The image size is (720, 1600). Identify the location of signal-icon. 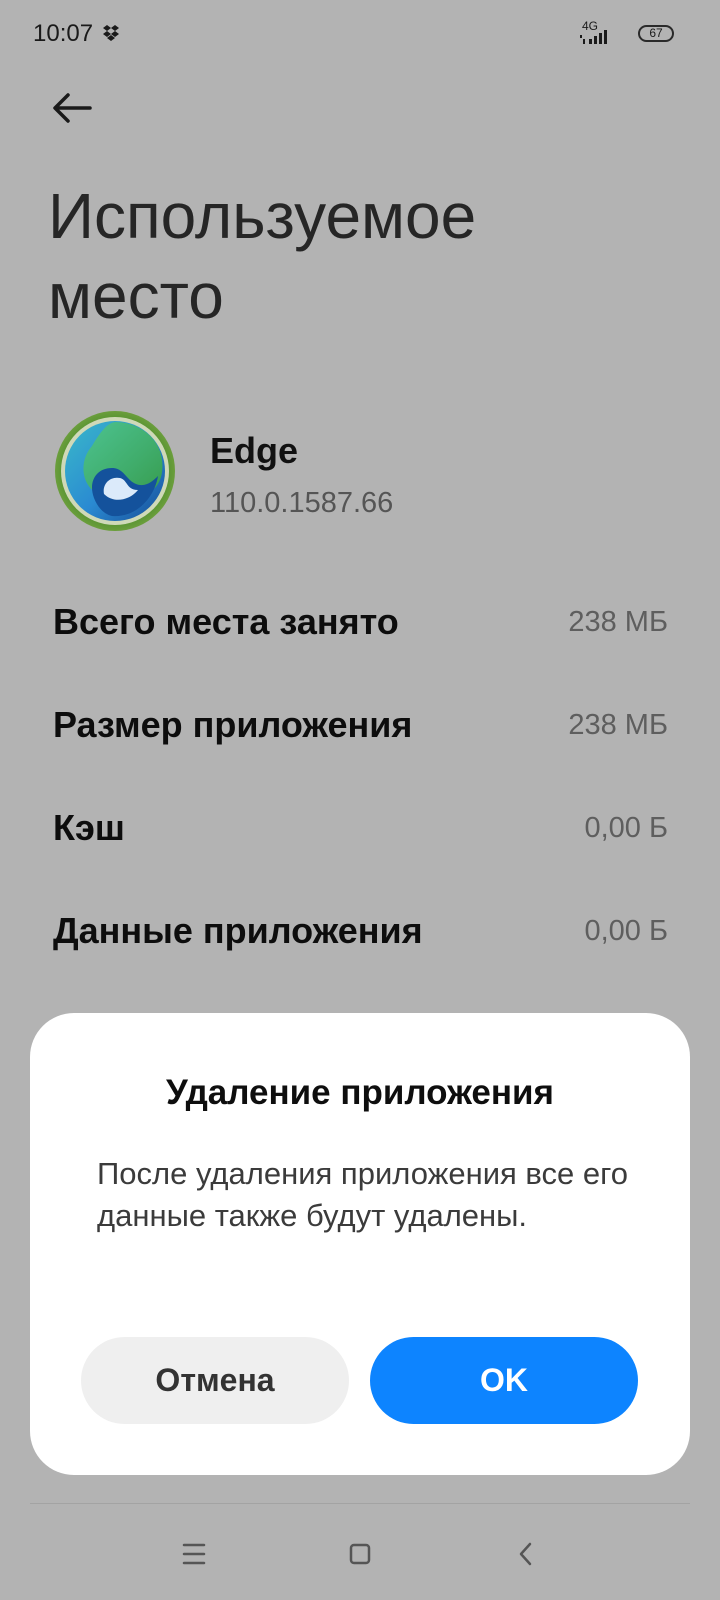
(593, 37).